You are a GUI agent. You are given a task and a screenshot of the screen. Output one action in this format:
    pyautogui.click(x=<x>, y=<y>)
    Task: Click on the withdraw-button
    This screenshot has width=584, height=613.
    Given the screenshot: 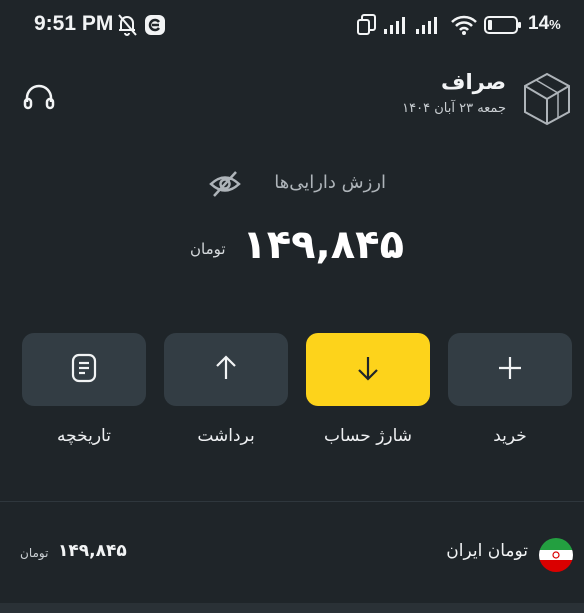 What is the action you would take?
    pyautogui.click(x=226, y=369)
    